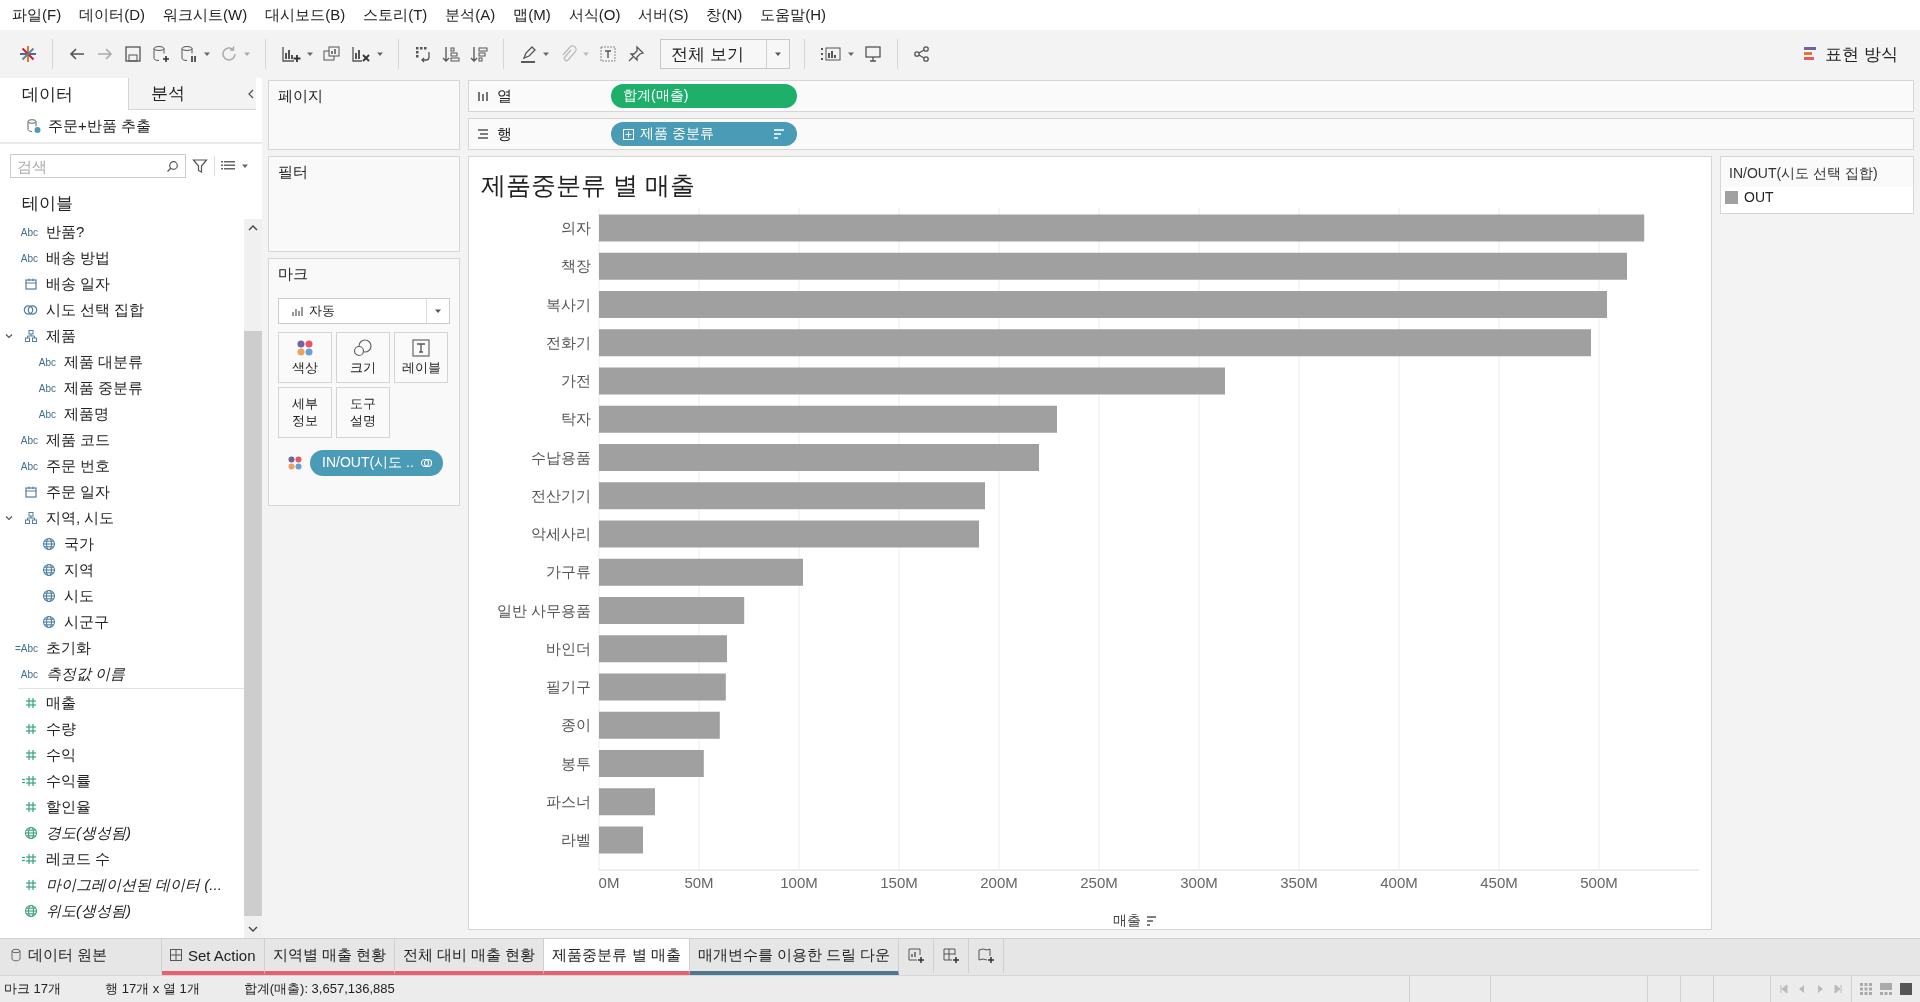  Describe the element at coordinates (68, 781) in the screenshot. I see `field-item: 수익률` at that location.